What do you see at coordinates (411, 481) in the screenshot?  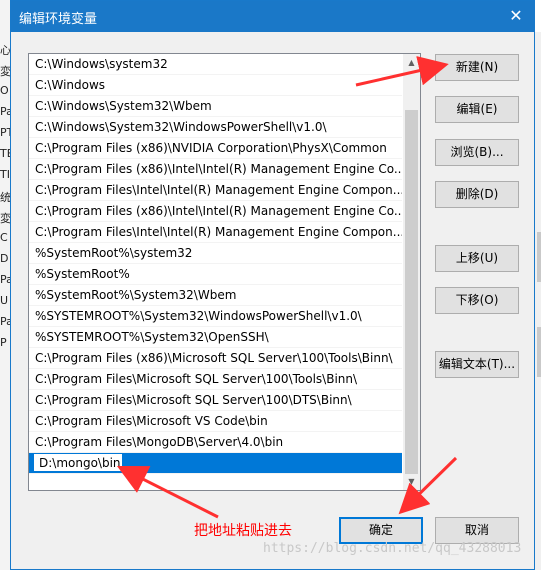 I see `scroll-down-icon: ▼` at bounding box center [411, 481].